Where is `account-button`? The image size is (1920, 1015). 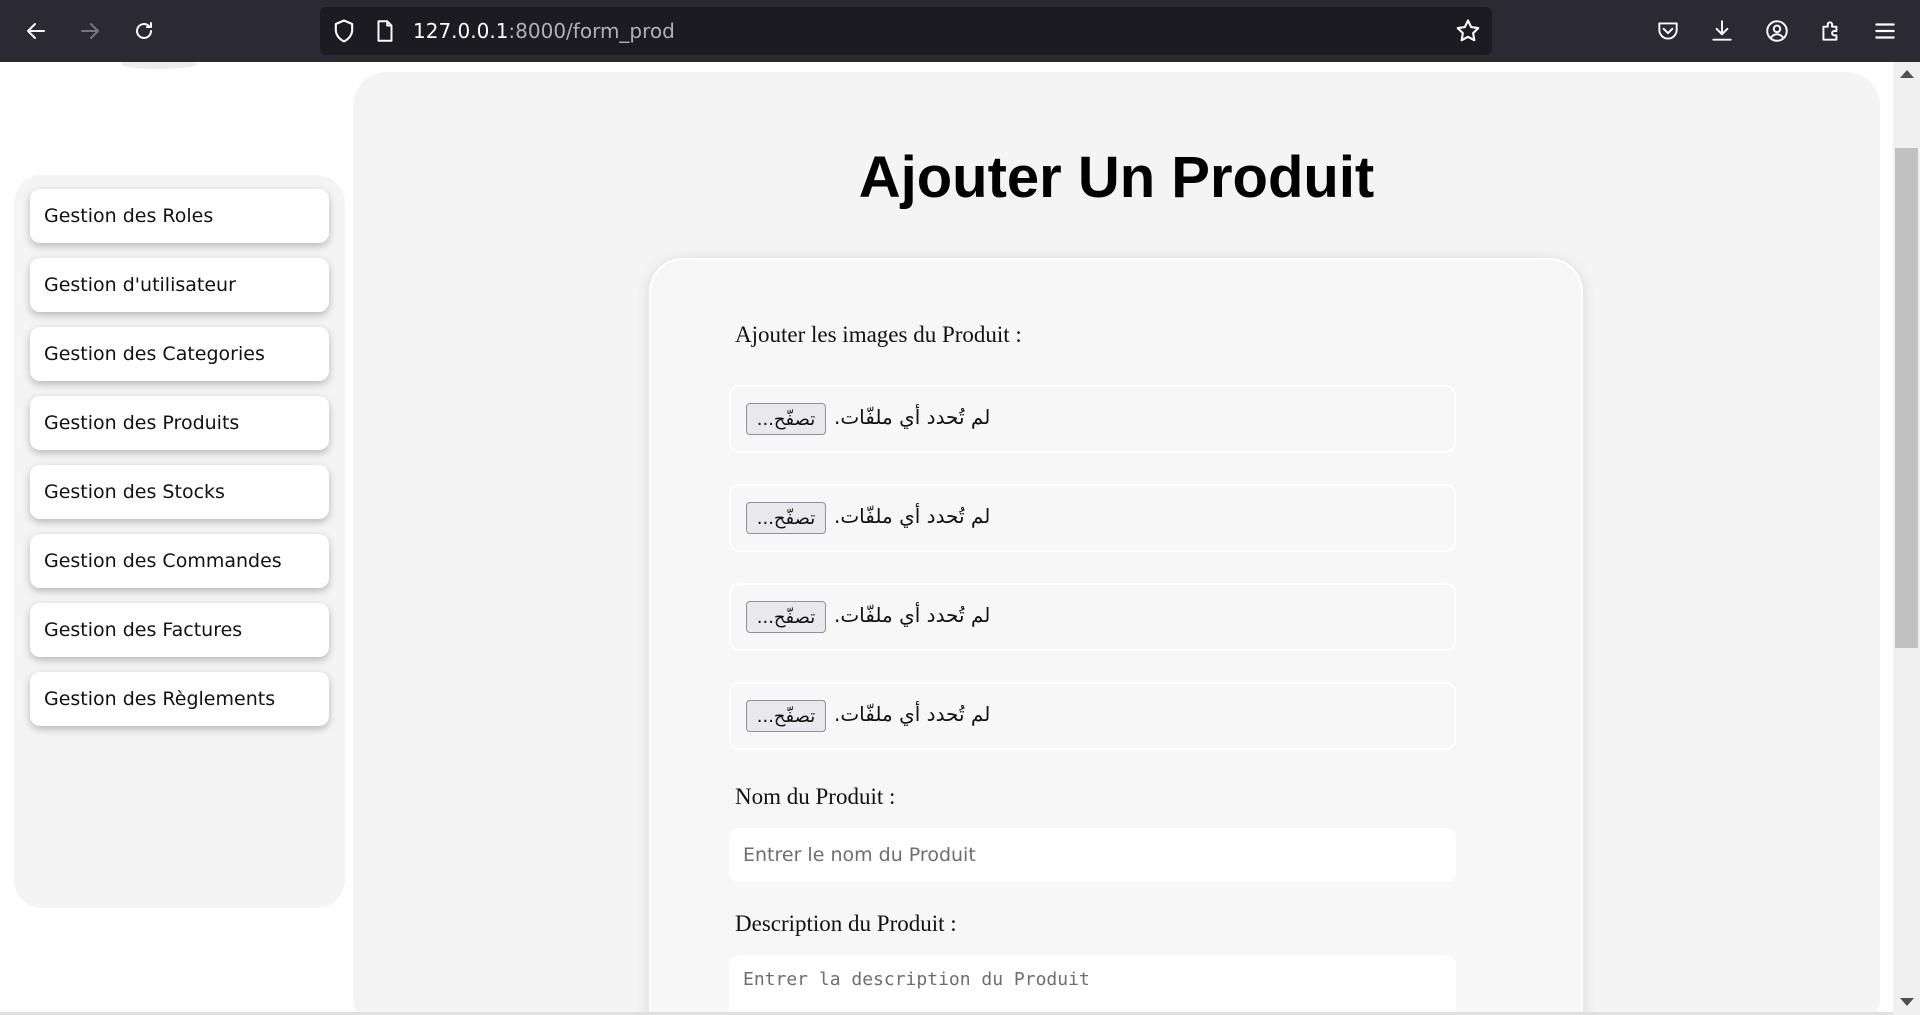 account-button is located at coordinates (1777, 31).